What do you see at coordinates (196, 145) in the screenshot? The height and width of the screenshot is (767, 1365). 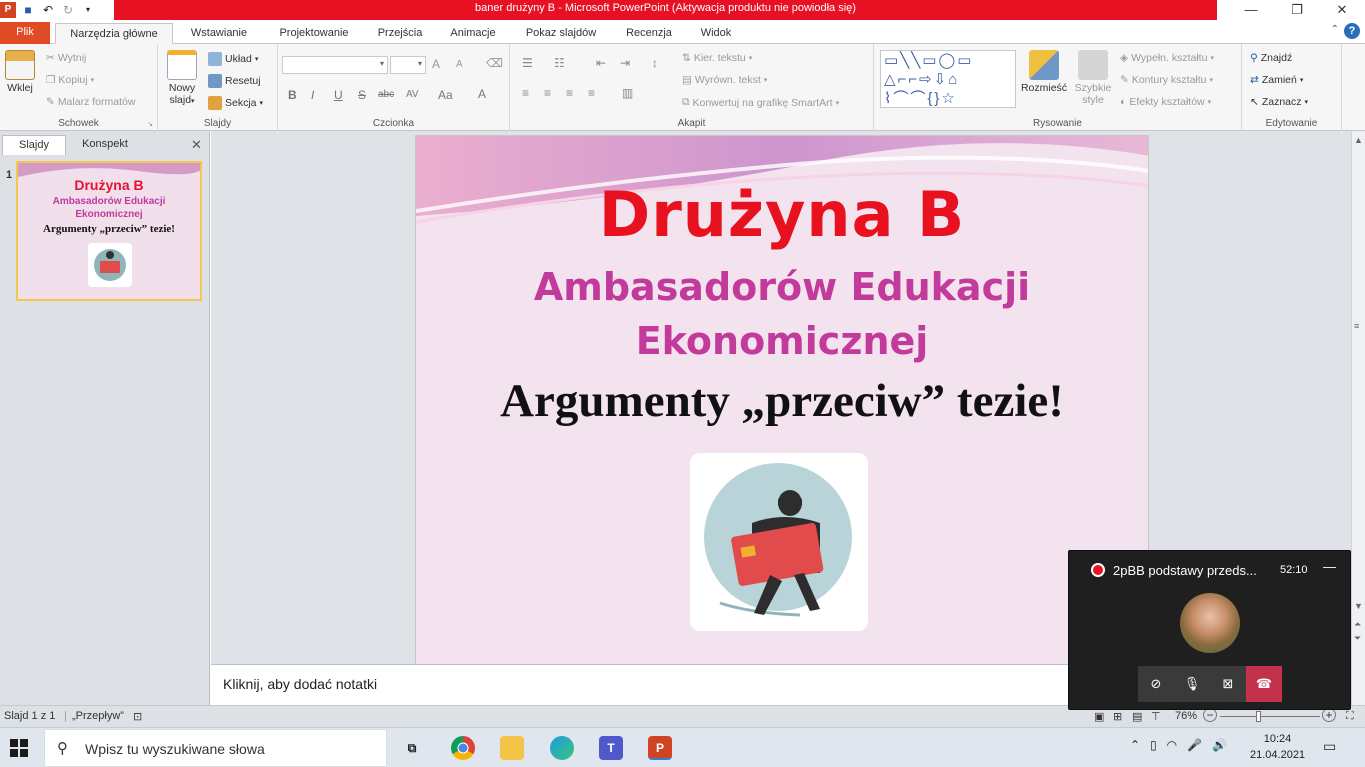 I see `close-panel-icon: ✕` at bounding box center [196, 145].